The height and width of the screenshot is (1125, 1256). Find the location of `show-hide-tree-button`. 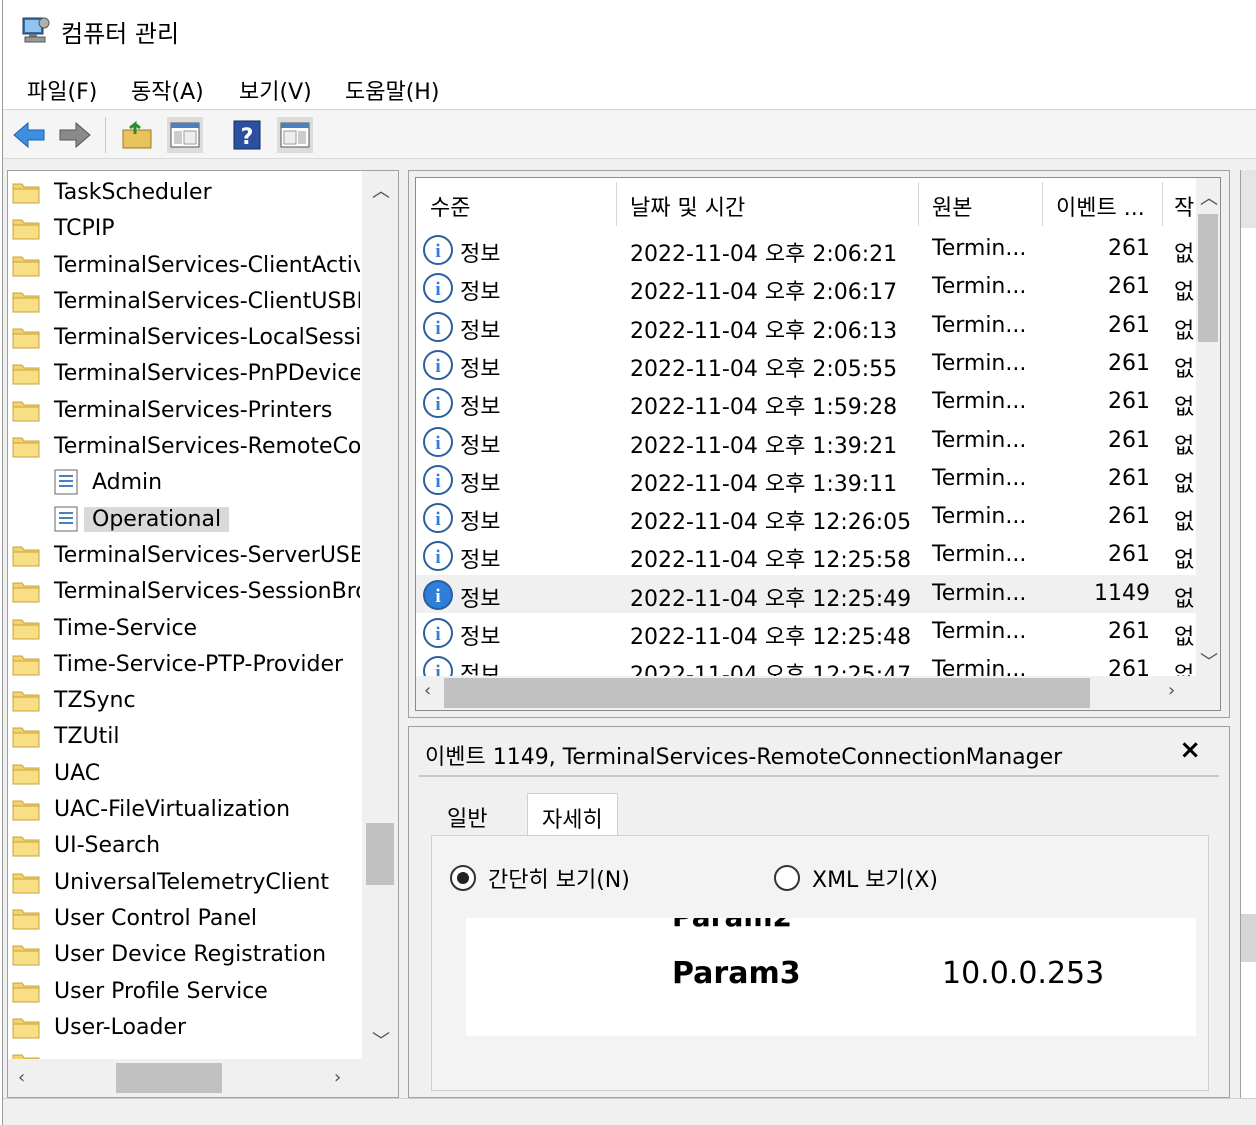

show-hide-tree-button is located at coordinates (185, 135).